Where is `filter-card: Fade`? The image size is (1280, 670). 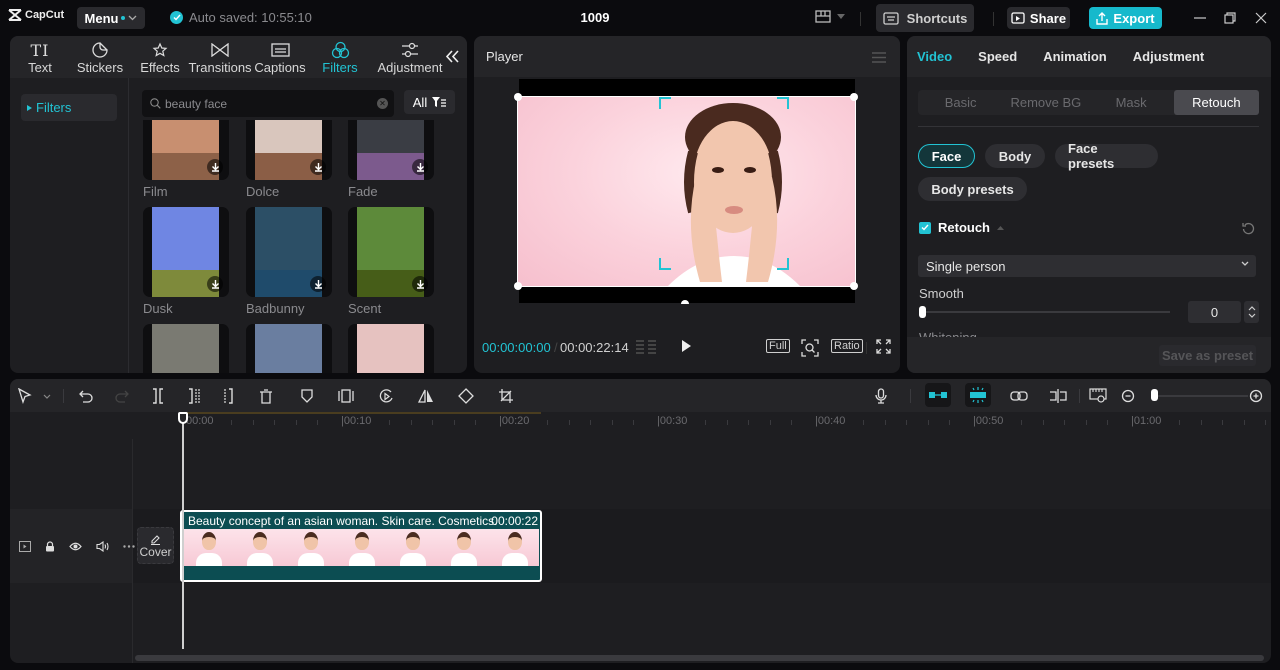 filter-card: Fade is located at coordinates (391, 159).